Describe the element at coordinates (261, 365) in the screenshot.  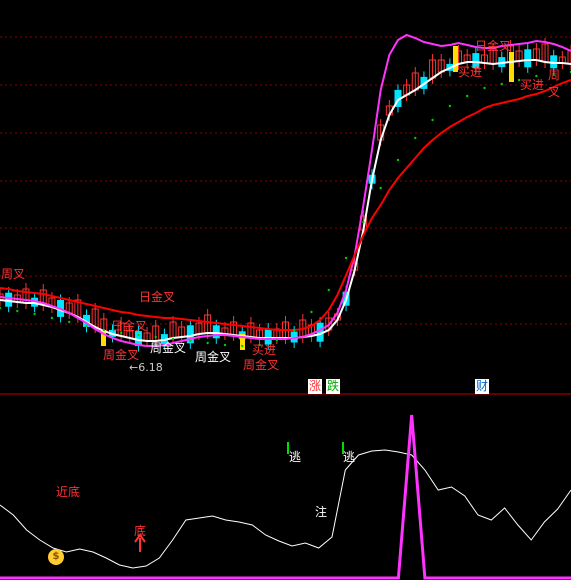
I see `label-zhou-jin-cha-3: 周金叉` at that location.